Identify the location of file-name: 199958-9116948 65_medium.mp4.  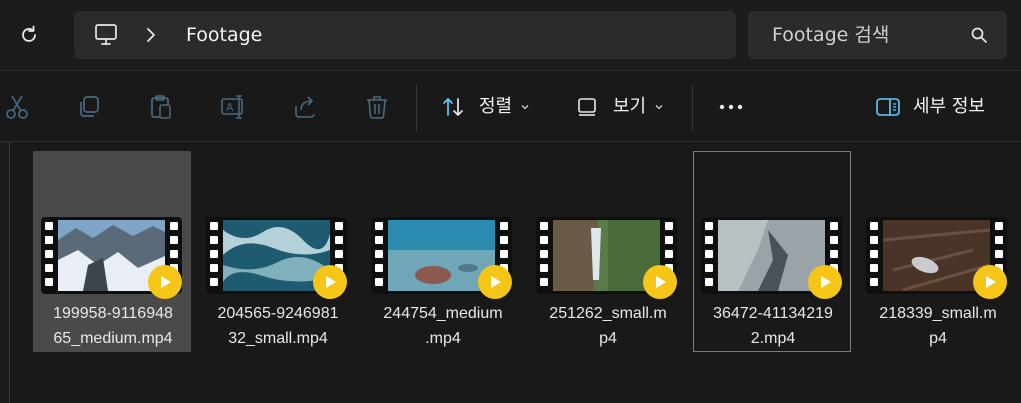
(113, 326).